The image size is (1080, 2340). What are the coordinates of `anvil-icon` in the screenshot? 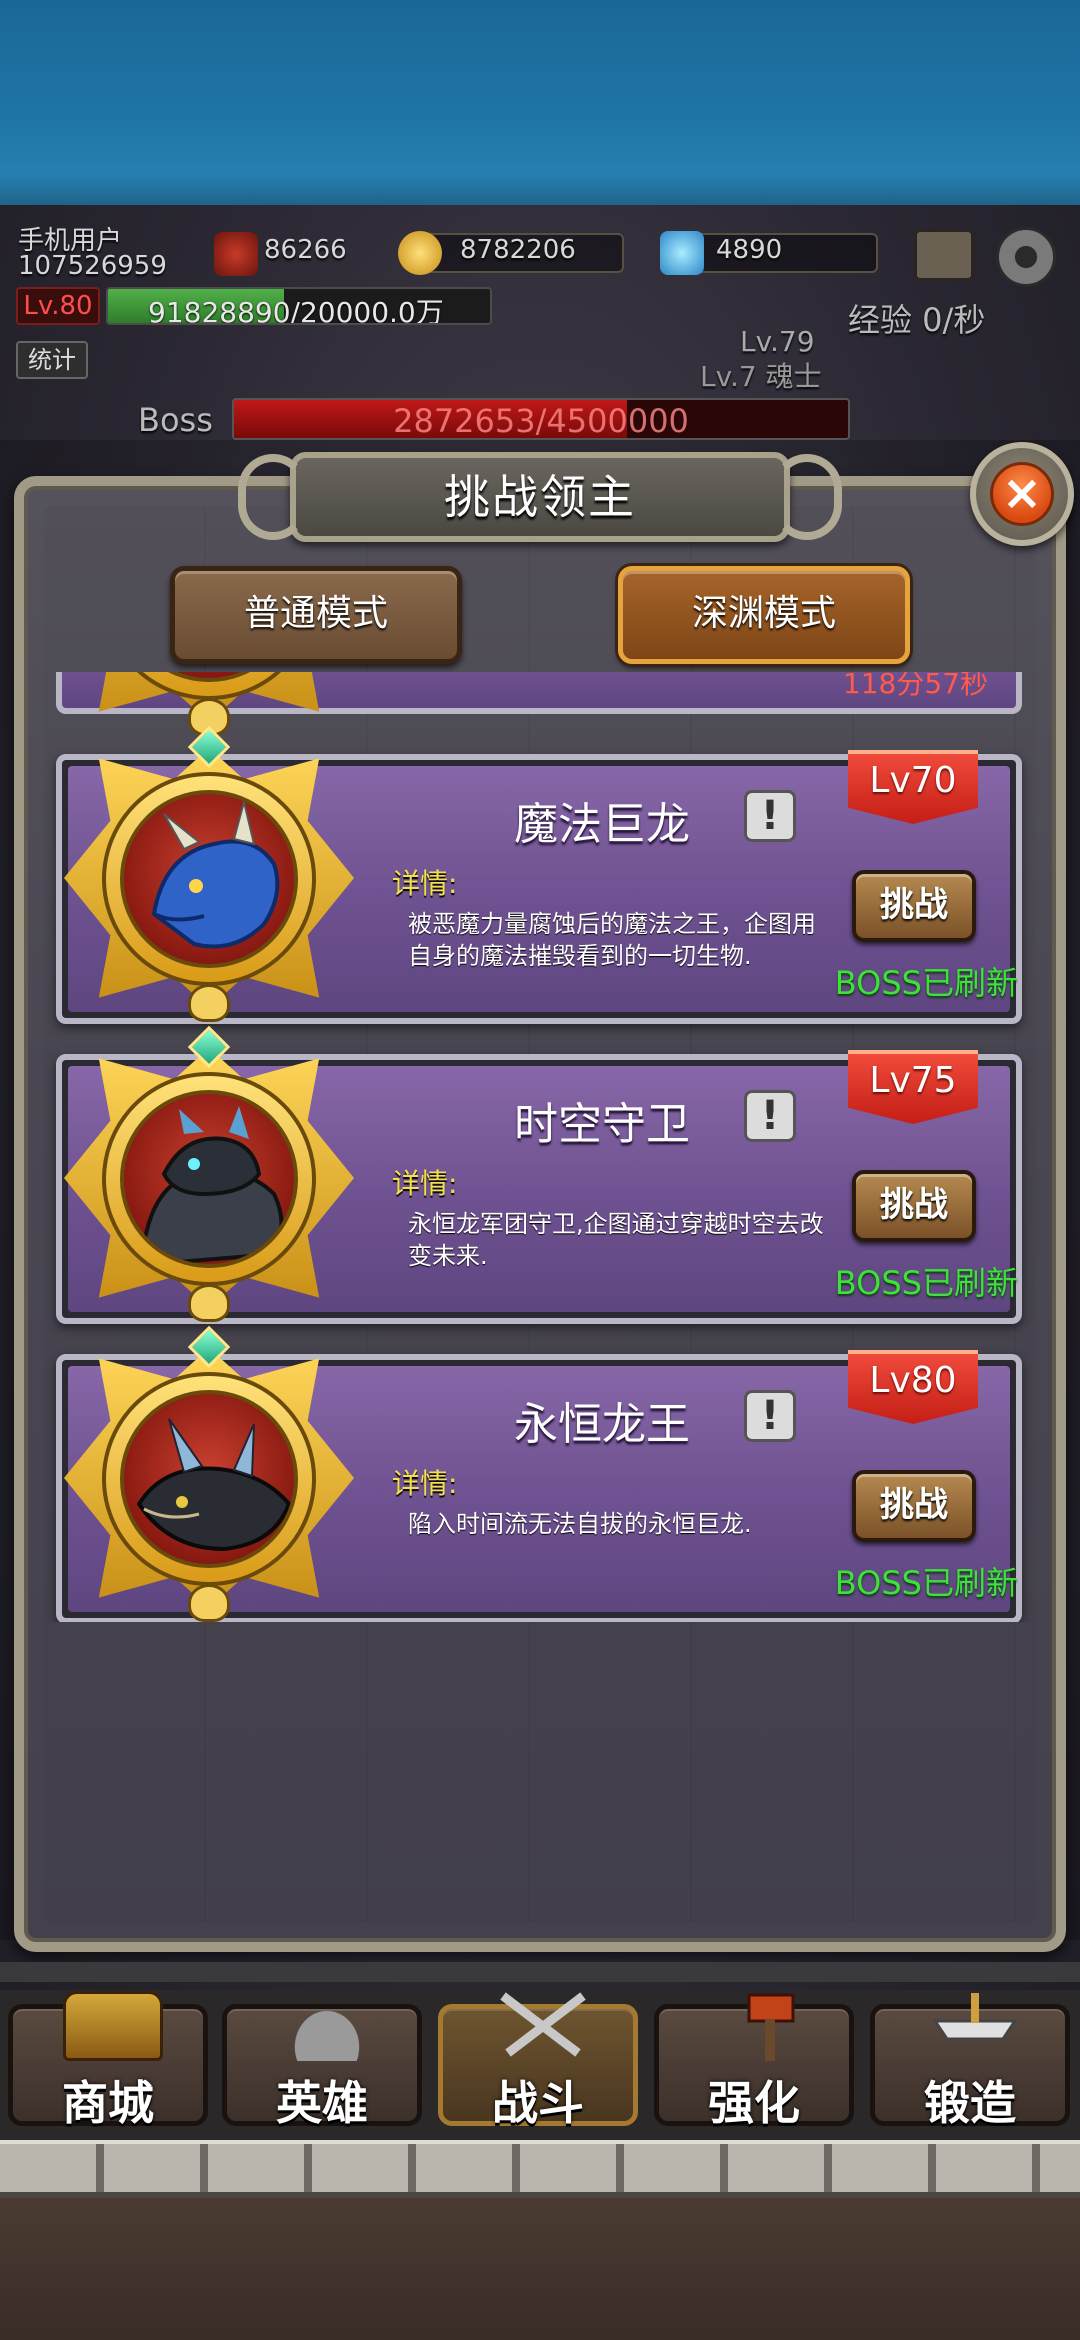 It's located at (975, 2026).